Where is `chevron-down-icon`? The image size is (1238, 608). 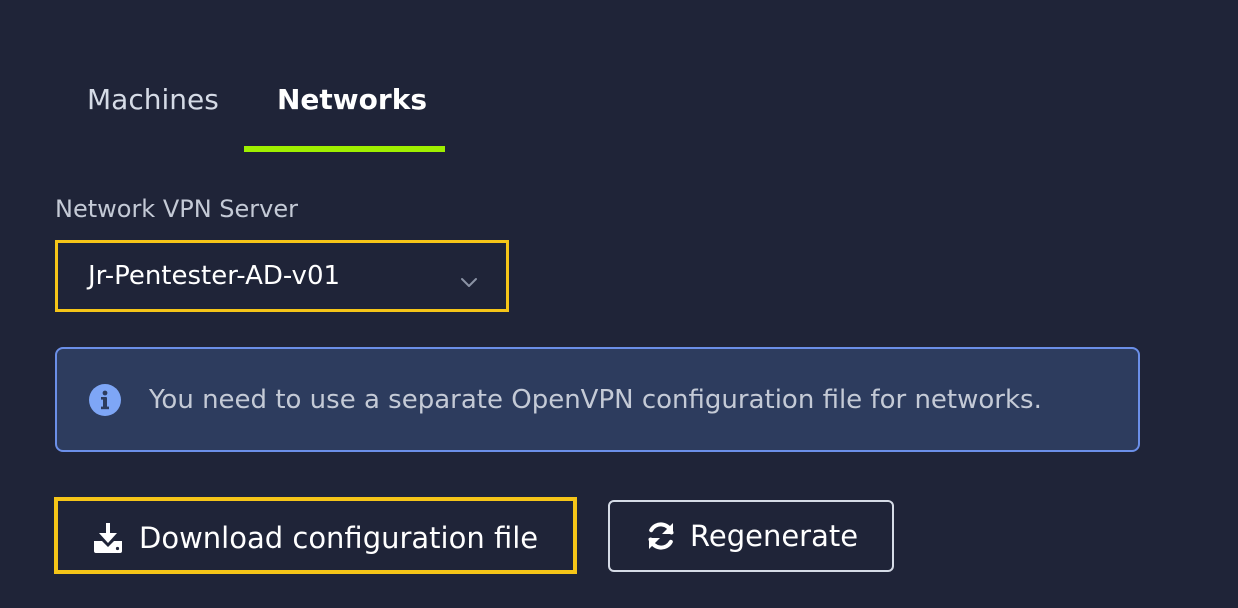 chevron-down-icon is located at coordinates (469, 282).